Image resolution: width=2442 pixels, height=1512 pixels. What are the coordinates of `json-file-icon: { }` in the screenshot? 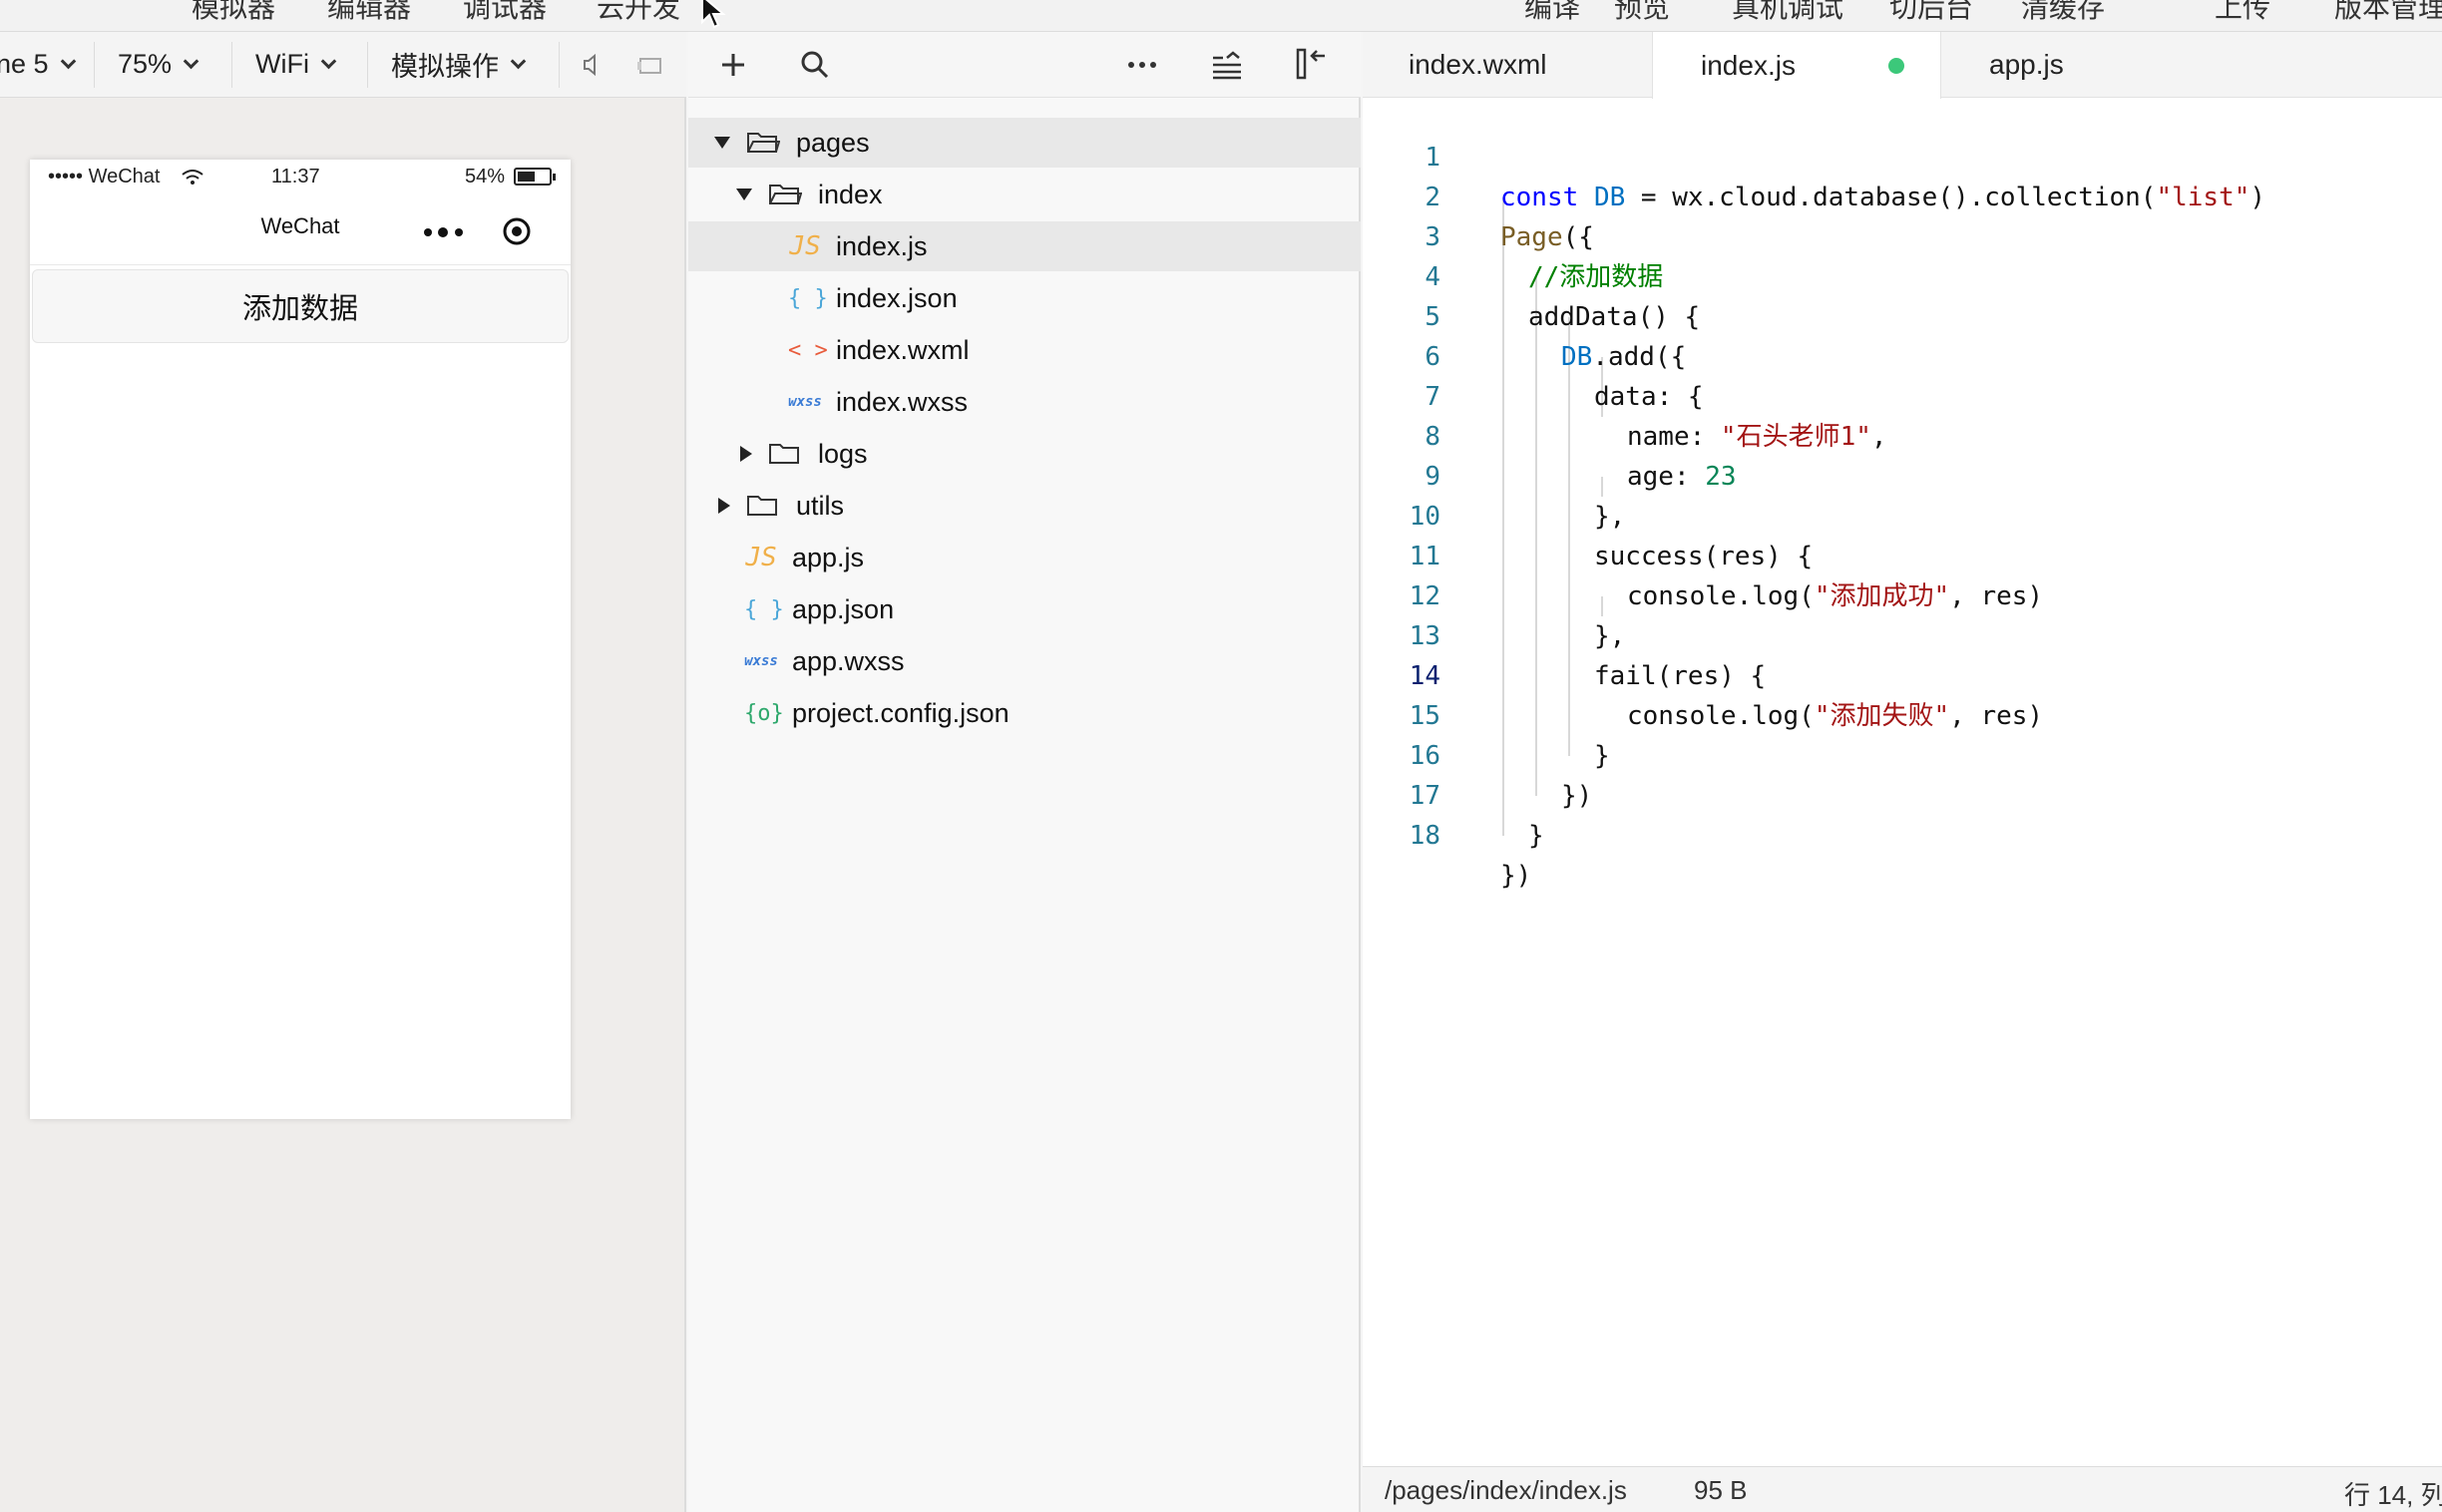 It's located at (764, 609).